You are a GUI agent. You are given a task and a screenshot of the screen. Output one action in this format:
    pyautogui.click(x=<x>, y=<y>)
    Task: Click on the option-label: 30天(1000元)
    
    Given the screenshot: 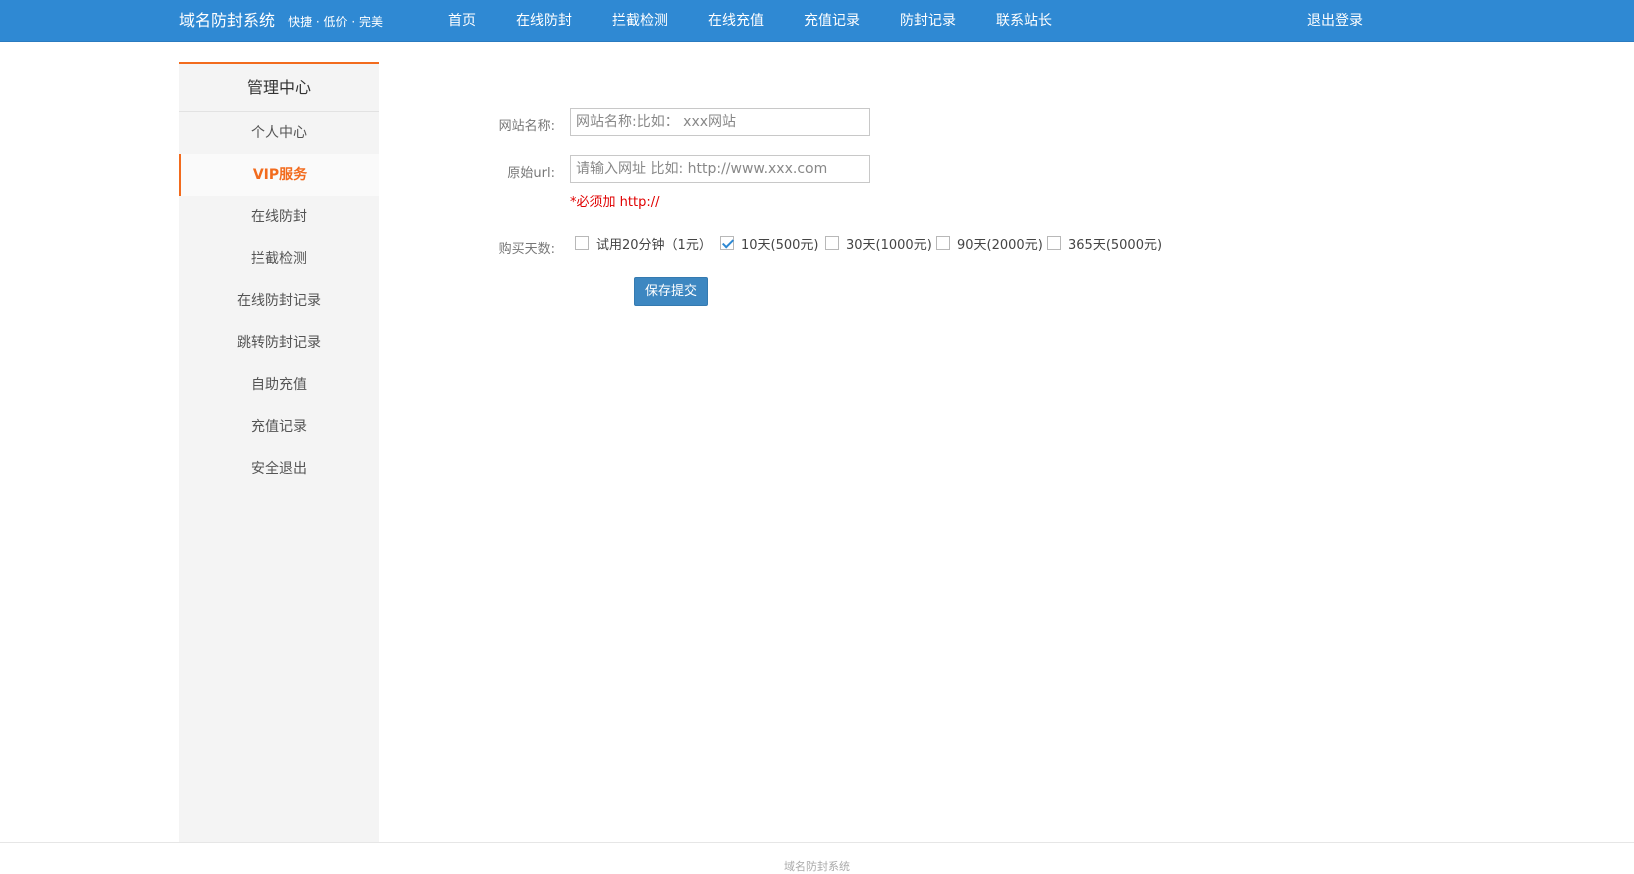 What is the action you would take?
    pyautogui.click(x=889, y=245)
    